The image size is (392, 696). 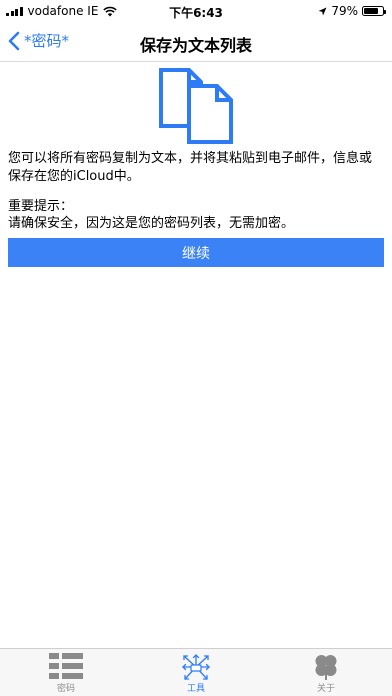 I want to click on nav-bar: *密码* 保存为文本列表, so click(x=196, y=42).